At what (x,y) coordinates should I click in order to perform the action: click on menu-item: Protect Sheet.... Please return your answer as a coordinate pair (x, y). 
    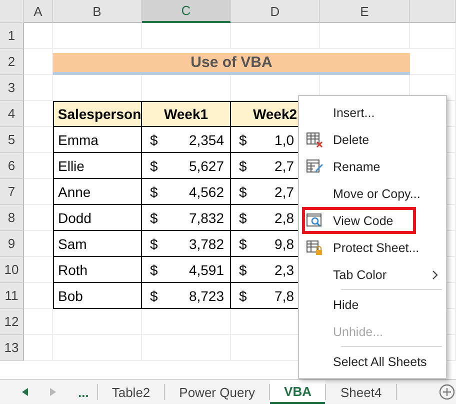
    Looking at the image, I should click on (372, 247).